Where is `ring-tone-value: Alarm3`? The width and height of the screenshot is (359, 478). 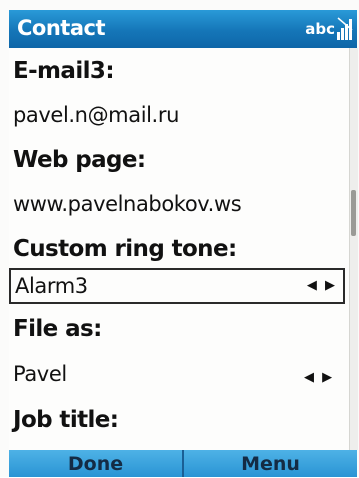
ring-tone-value: Alarm3 is located at coordinates (51, 286).